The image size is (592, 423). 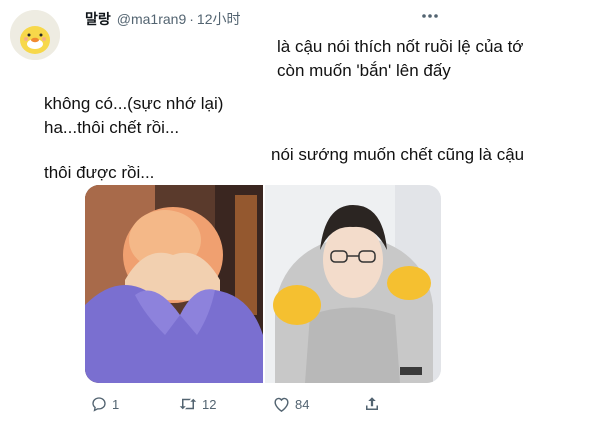 I want to click on tweet-text-line-5: nói sướng muốn chết cũng là cậu, so click(x=398, y=154).